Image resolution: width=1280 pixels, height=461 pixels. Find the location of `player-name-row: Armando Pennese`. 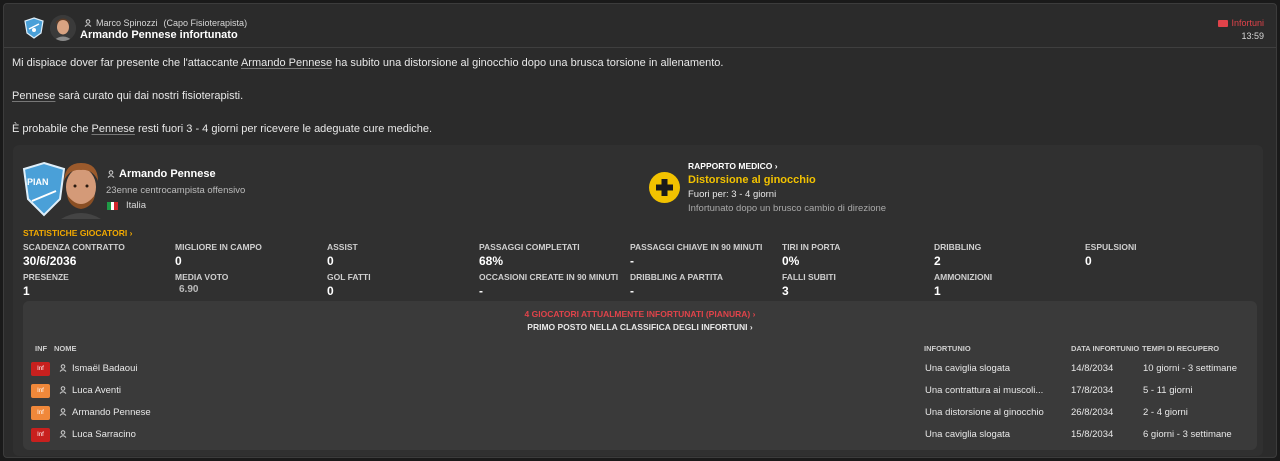

player-name-row: Armando Pennese is located at coordinates (161, 174).